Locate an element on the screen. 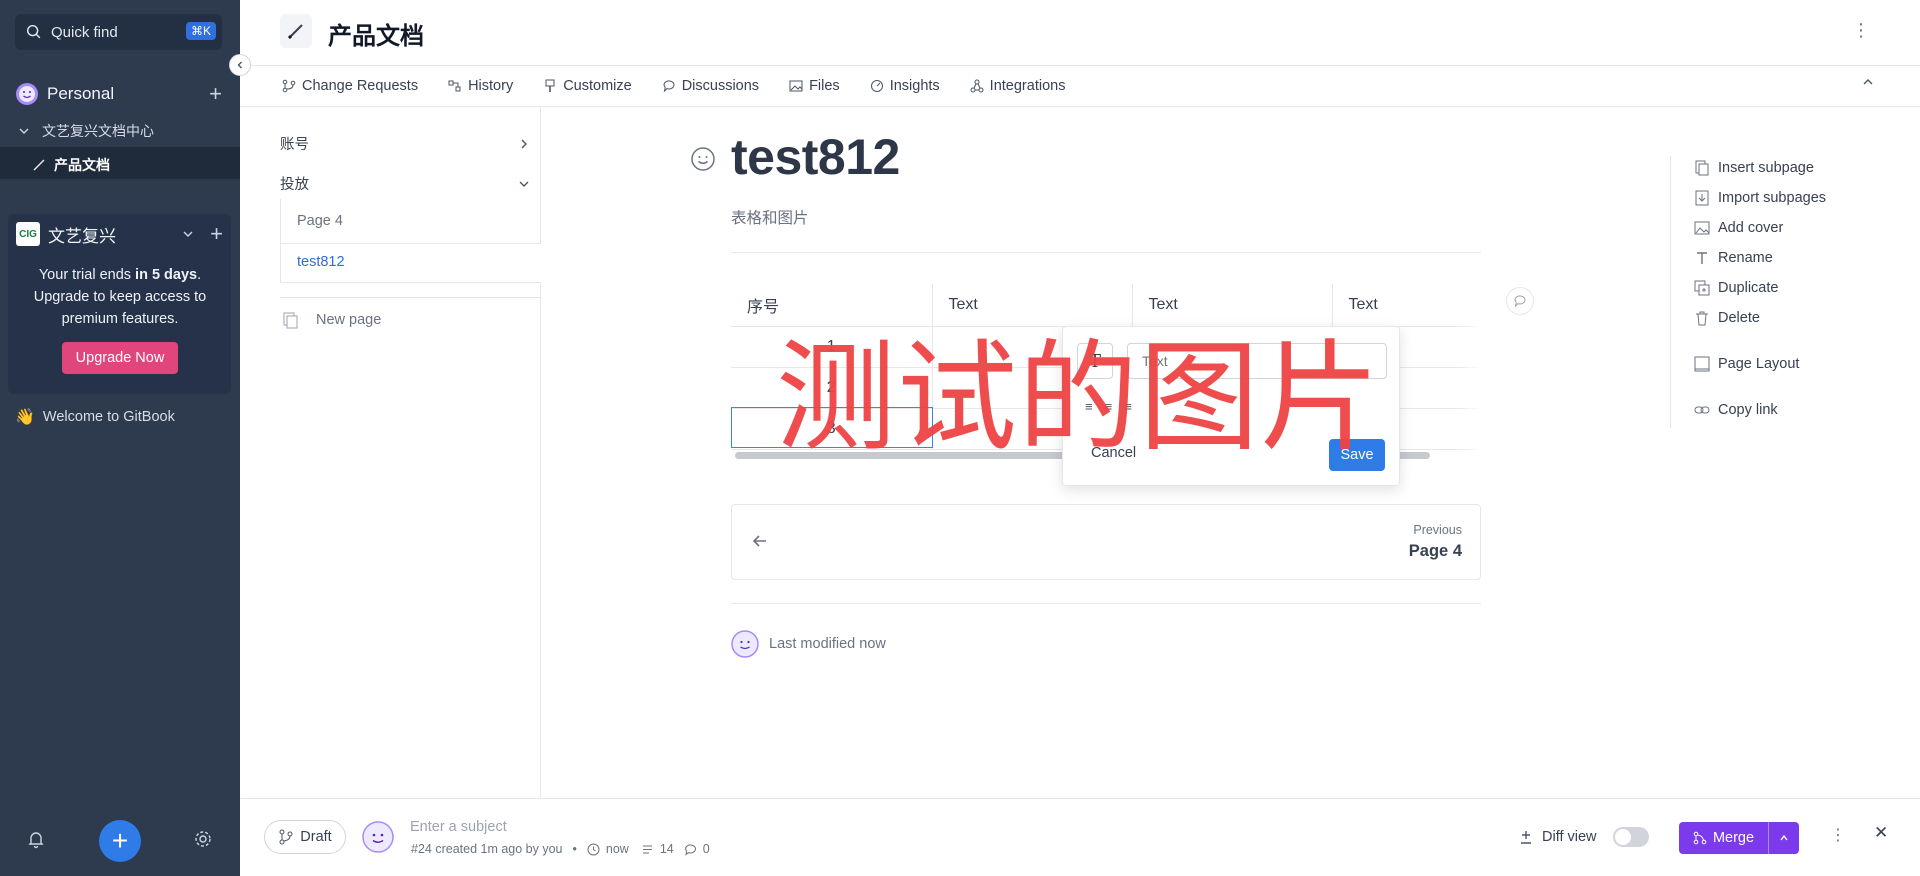 Image resolution: width=1920 pixels, height=876 pixels. sidebar-item-page: 产品文档 is located at coordinates (71, 165).